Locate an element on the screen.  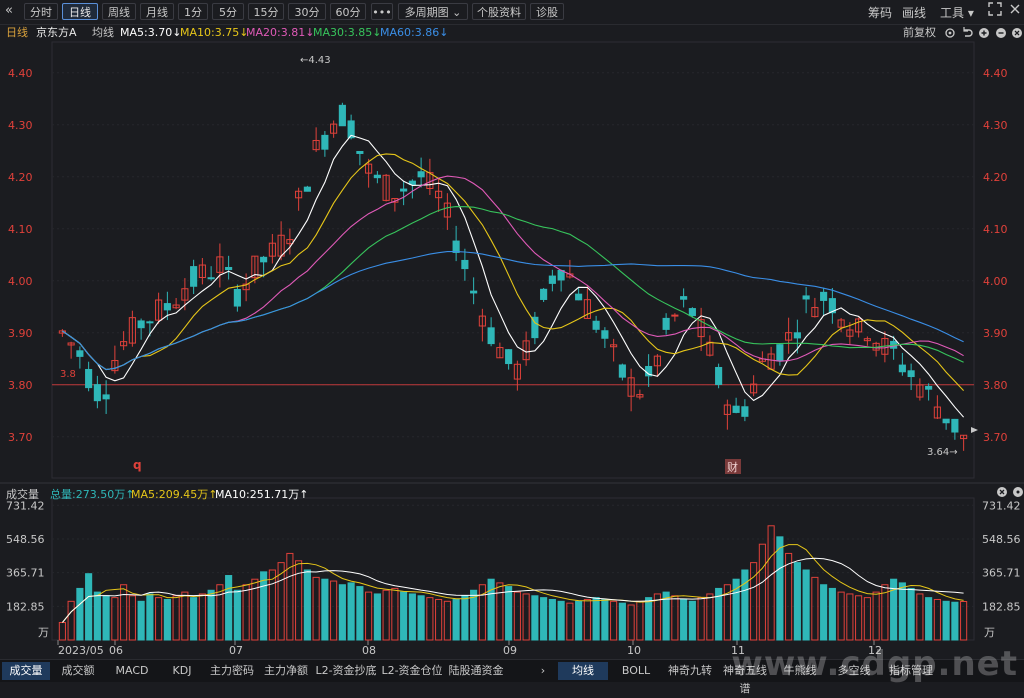
volume-tick-right: 548.56 is located at coordinates (1001, 539).